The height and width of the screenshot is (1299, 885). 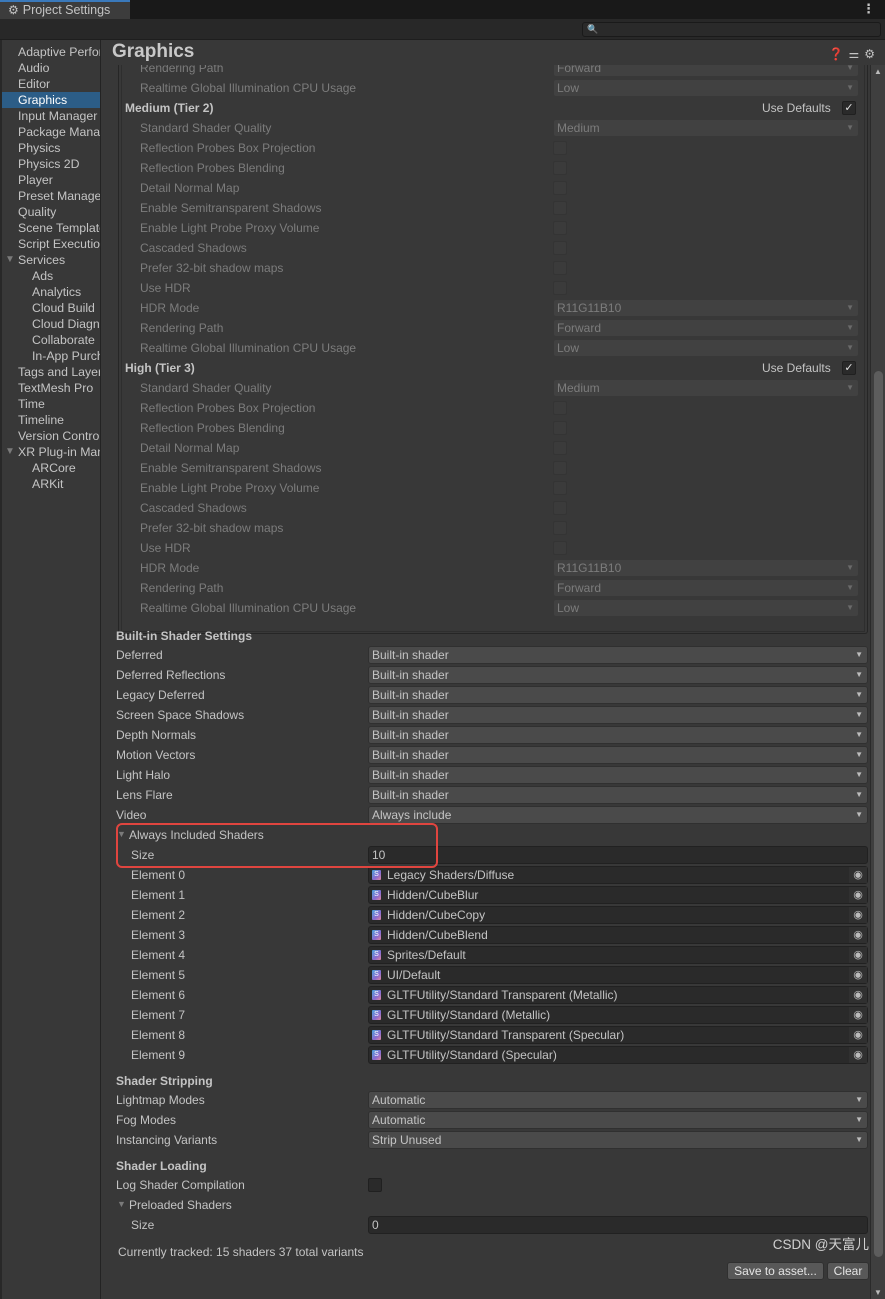 What do you see at coordinates (51, 436) in the screenshot?
I see `sidebar-item: Version Control` at bounding box center [51, 436].